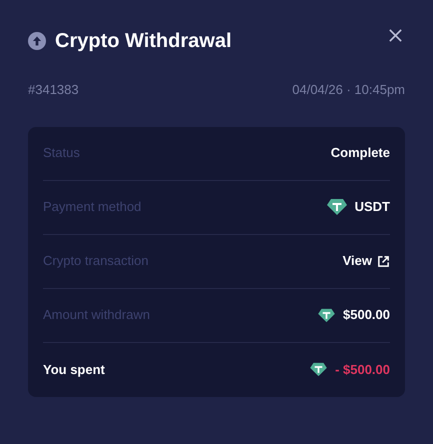  What do you see at coordinates (61, 153) in the screenshot?
I see `detail-label: Status` at bounding box center [61, 153].